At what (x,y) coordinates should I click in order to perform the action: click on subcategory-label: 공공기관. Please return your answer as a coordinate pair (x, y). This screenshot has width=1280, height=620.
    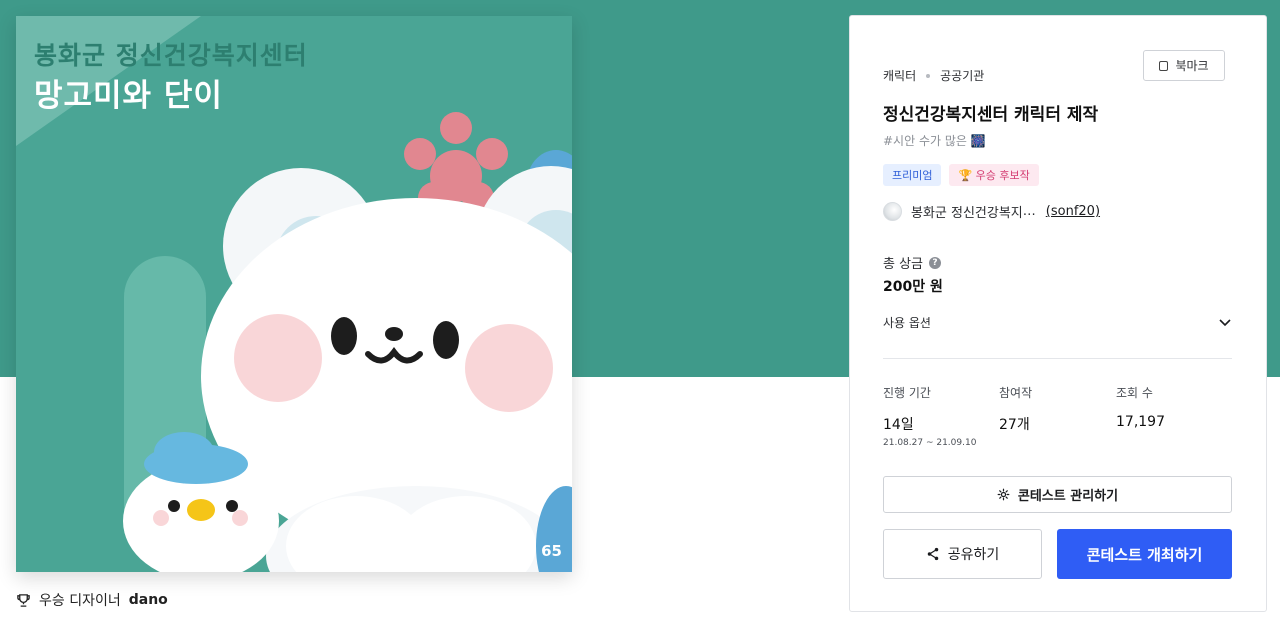
    Looking at the image, I should click on (962, 75).